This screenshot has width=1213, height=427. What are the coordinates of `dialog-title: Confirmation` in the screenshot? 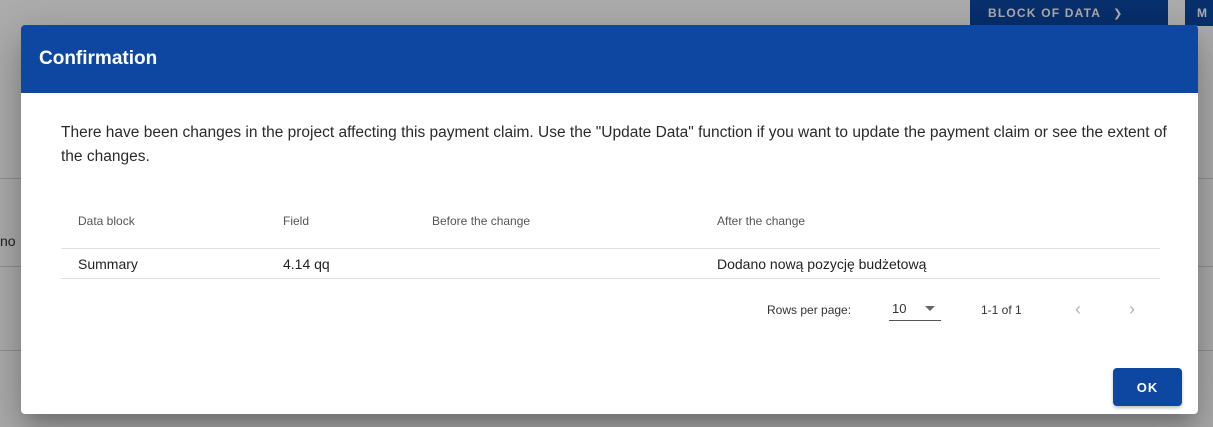 It's located at (98, 58).